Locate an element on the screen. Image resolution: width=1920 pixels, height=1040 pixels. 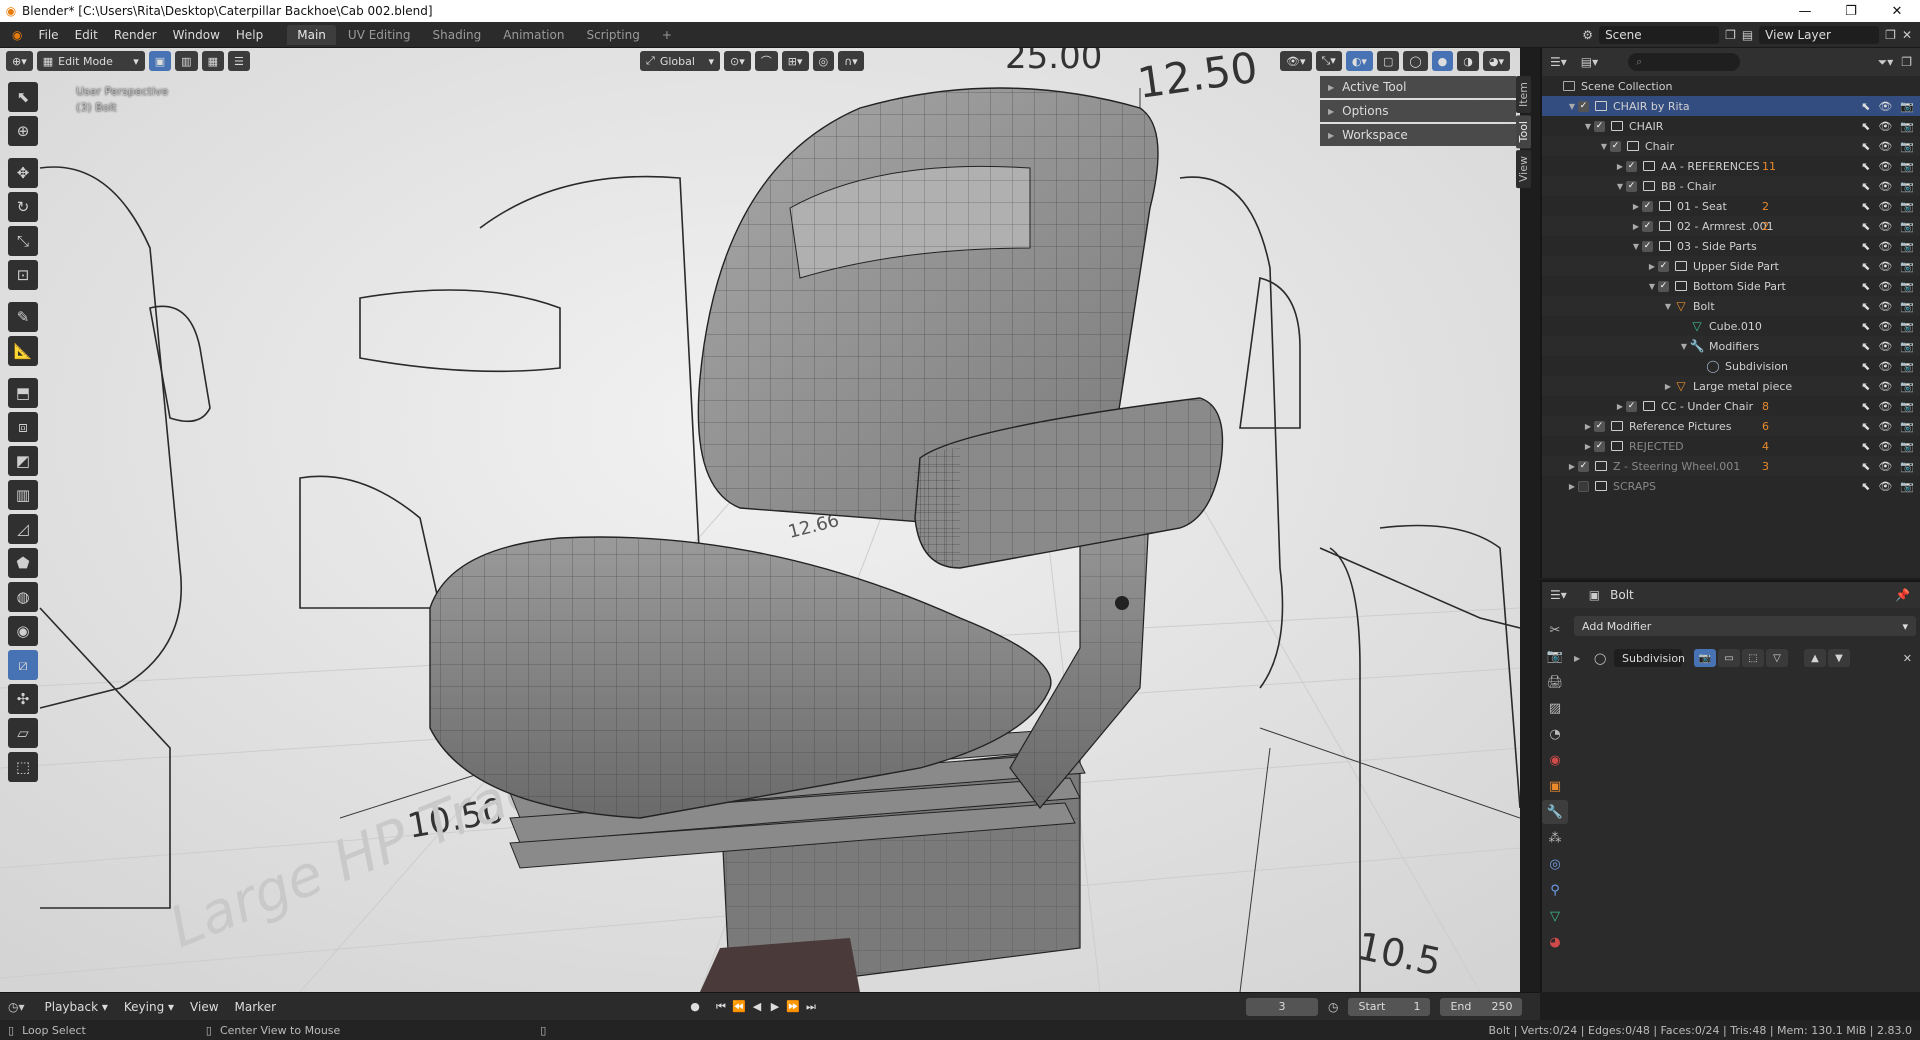
modifier-tab-icon: 🔧 is located at coordinates (1555, 812).